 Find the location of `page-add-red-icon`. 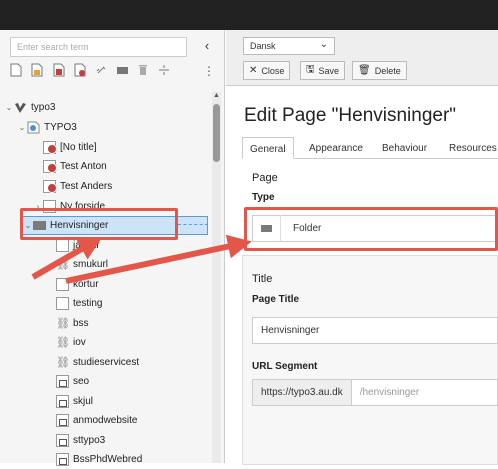

page-add-red-icon is located at coordinates (81, 71).